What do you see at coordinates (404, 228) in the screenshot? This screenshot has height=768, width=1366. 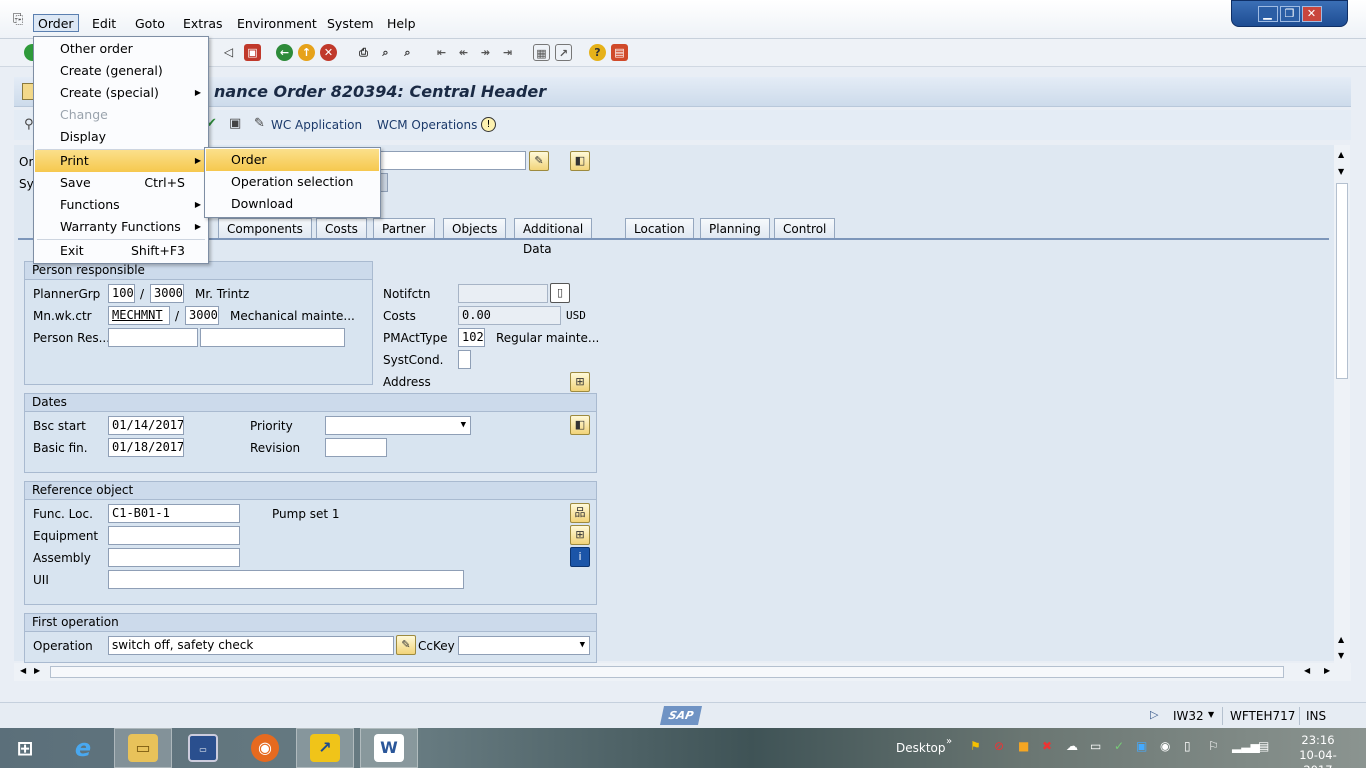 I see `tab-partner: Partner` at bounding box center [404, 228].